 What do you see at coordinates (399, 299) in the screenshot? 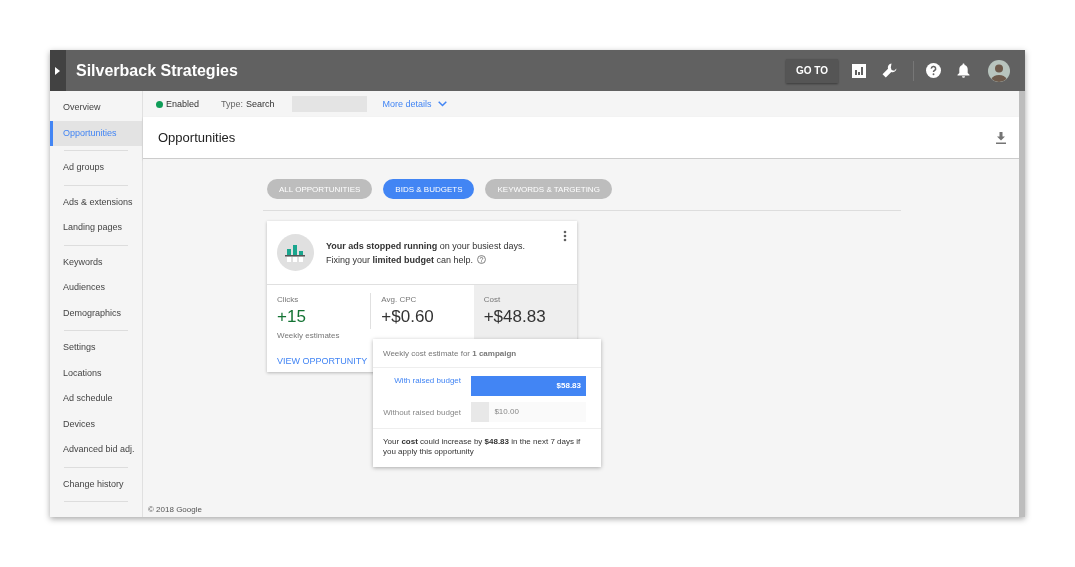
I see `metric-label: Avg. CPC` at bounding box center [399, 299].